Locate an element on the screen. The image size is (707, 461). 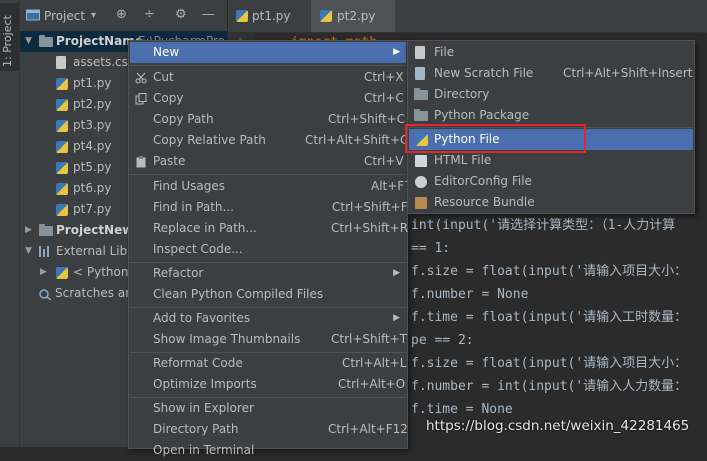
tree-scratches-label: Scratches an is located at coordinates (94, 293).